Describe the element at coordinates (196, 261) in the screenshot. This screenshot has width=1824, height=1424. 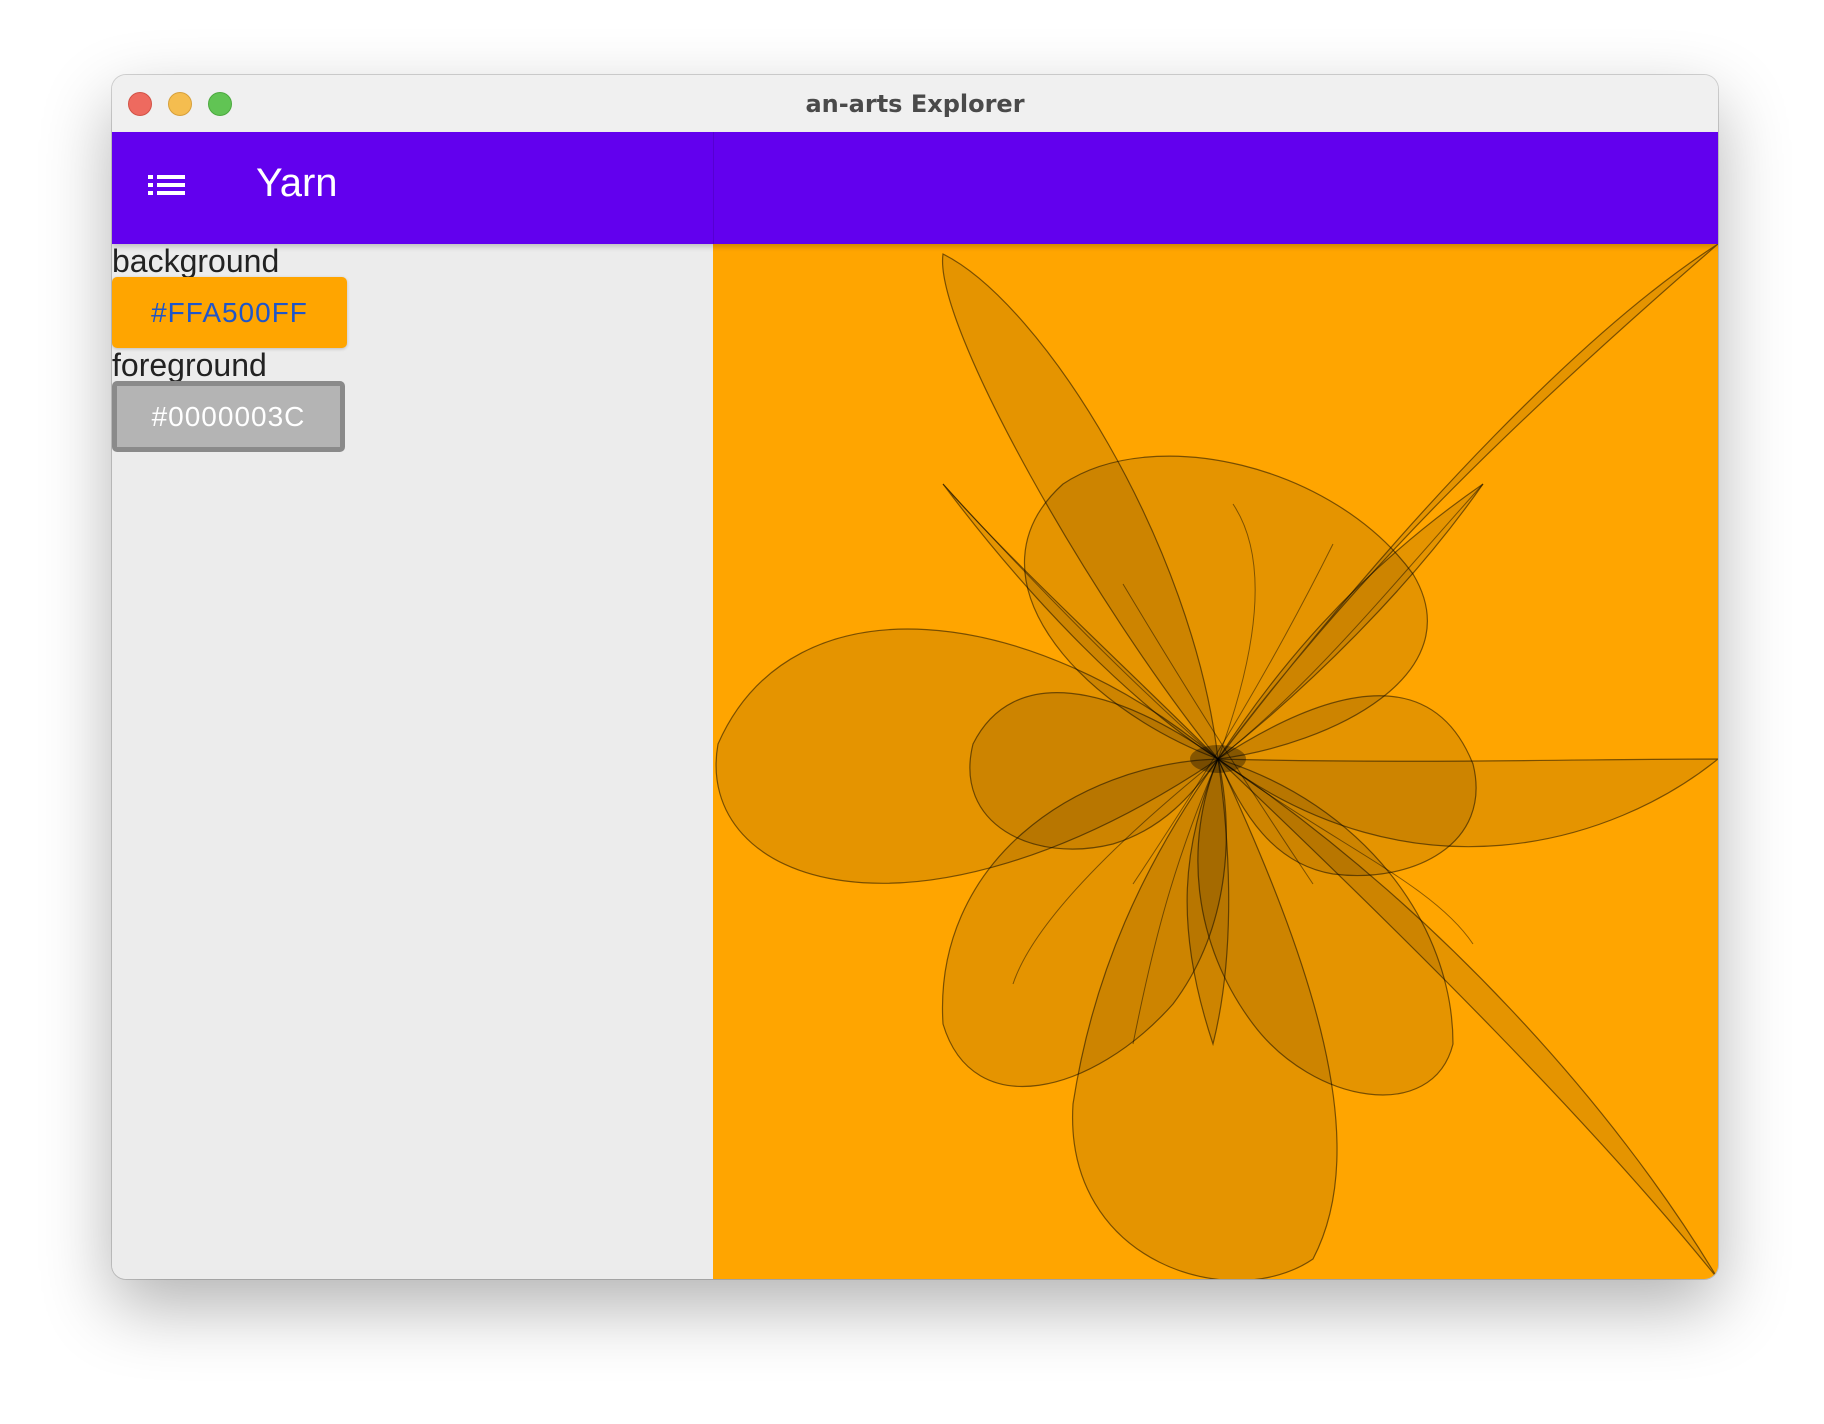
I see `background-label: background` at that location.